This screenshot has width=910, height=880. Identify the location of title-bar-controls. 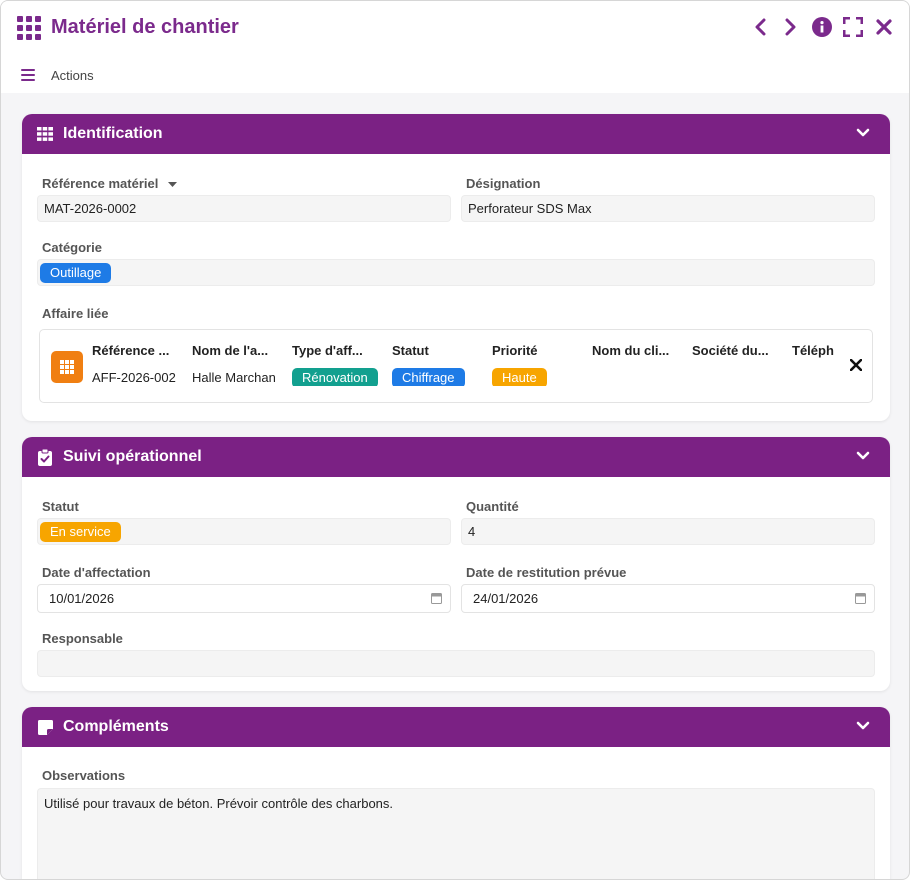
(822, 27).